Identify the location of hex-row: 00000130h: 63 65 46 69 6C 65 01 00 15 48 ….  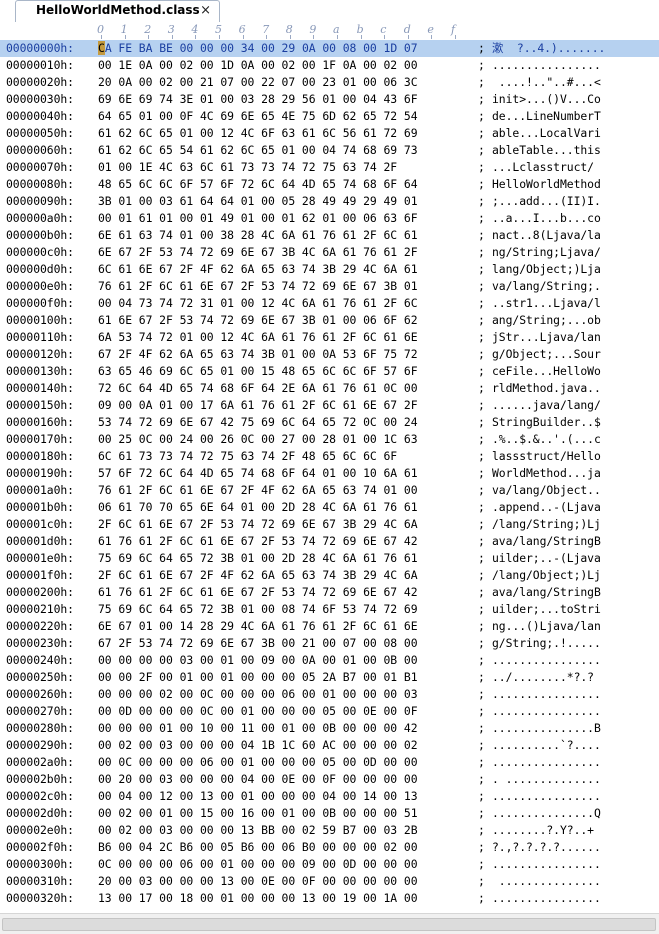
(329, 371).